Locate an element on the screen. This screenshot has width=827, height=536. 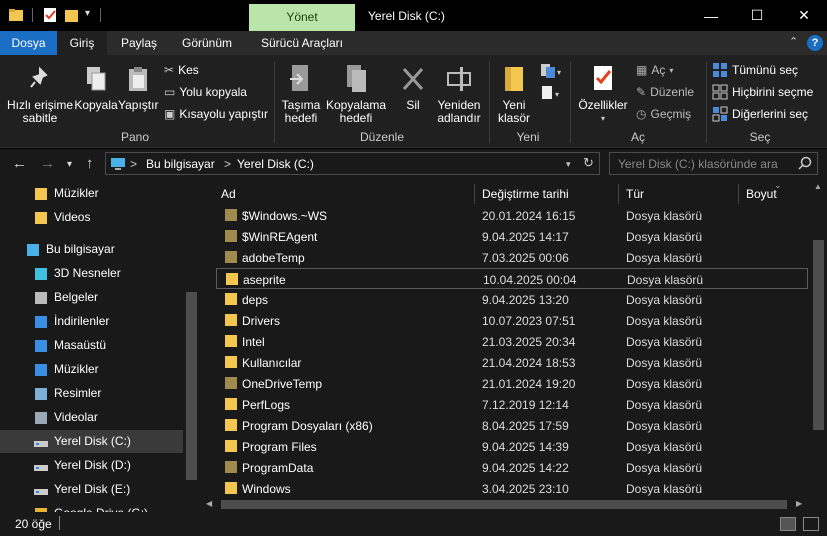
nav-item: Bu bilgisayar is located at coordinates (91, 249).